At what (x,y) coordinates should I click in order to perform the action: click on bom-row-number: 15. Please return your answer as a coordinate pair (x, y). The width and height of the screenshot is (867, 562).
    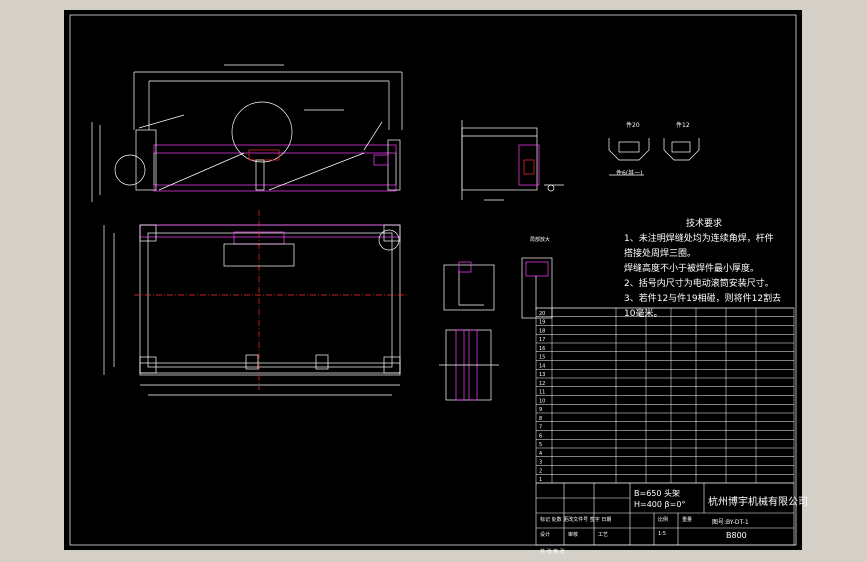
    Looking at the image, I should click on (542, 358).